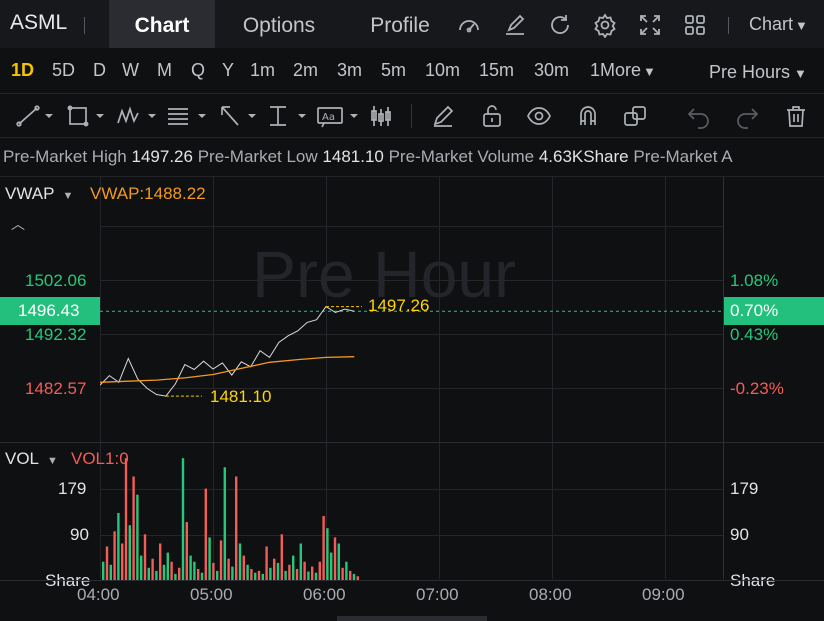 The image size is (824, 621). What do you see at coordinates (695, 25) in the screenshot?
I see `grid-icon` at bounding box center [695, 25].